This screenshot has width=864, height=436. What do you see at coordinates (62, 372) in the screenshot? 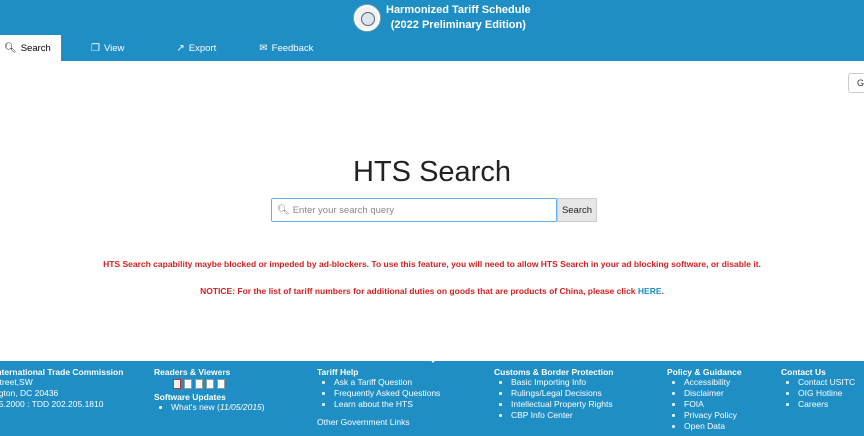
I see `footer-usitc-heading: International Trade Commission` at bounding box center [62, 372].